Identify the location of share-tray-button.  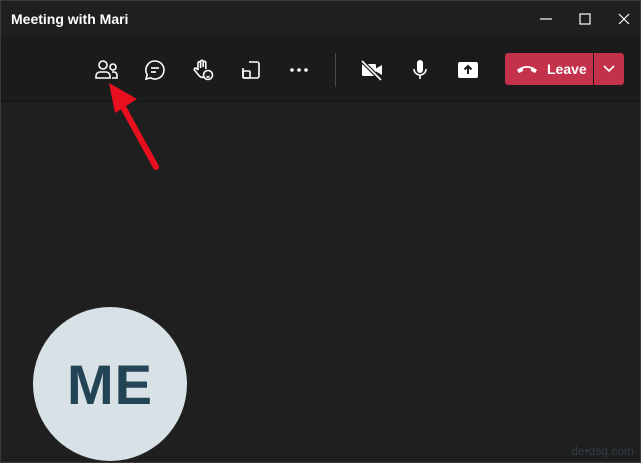
(251, 70).